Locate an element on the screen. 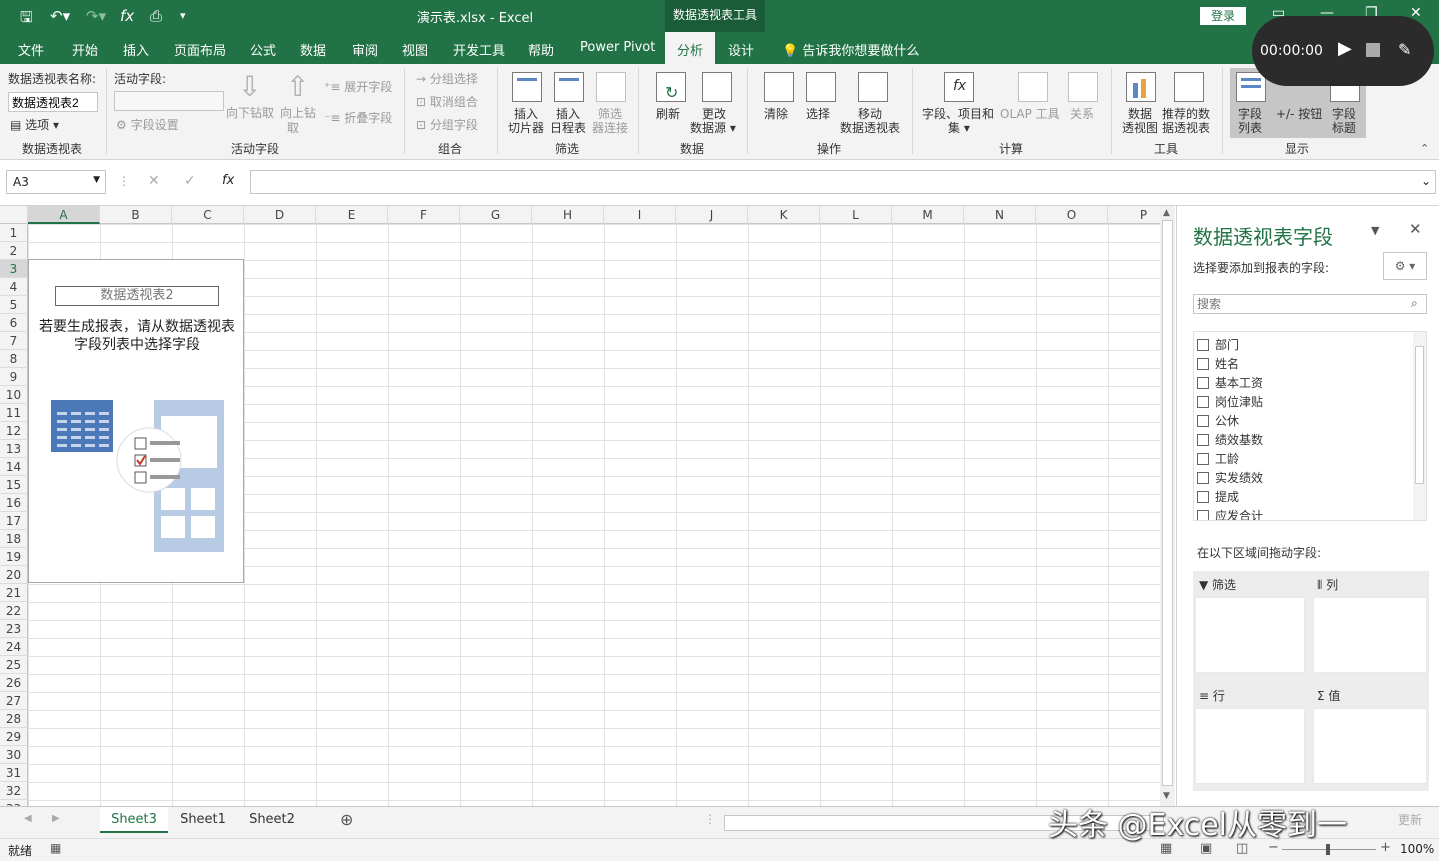 This screenshot has height=861, width=1439. clear-button: 清除 is located at coordinates (776, 113).